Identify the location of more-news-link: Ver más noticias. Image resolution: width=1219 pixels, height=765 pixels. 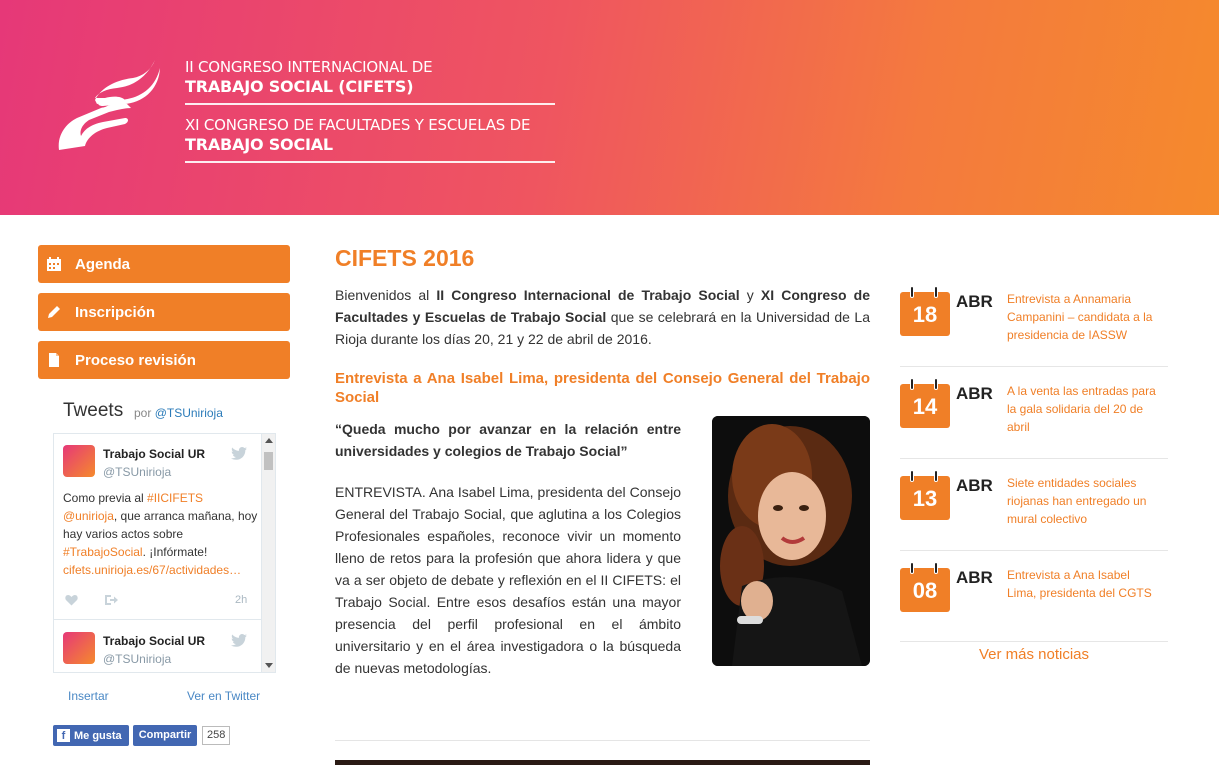
(1034, 654).